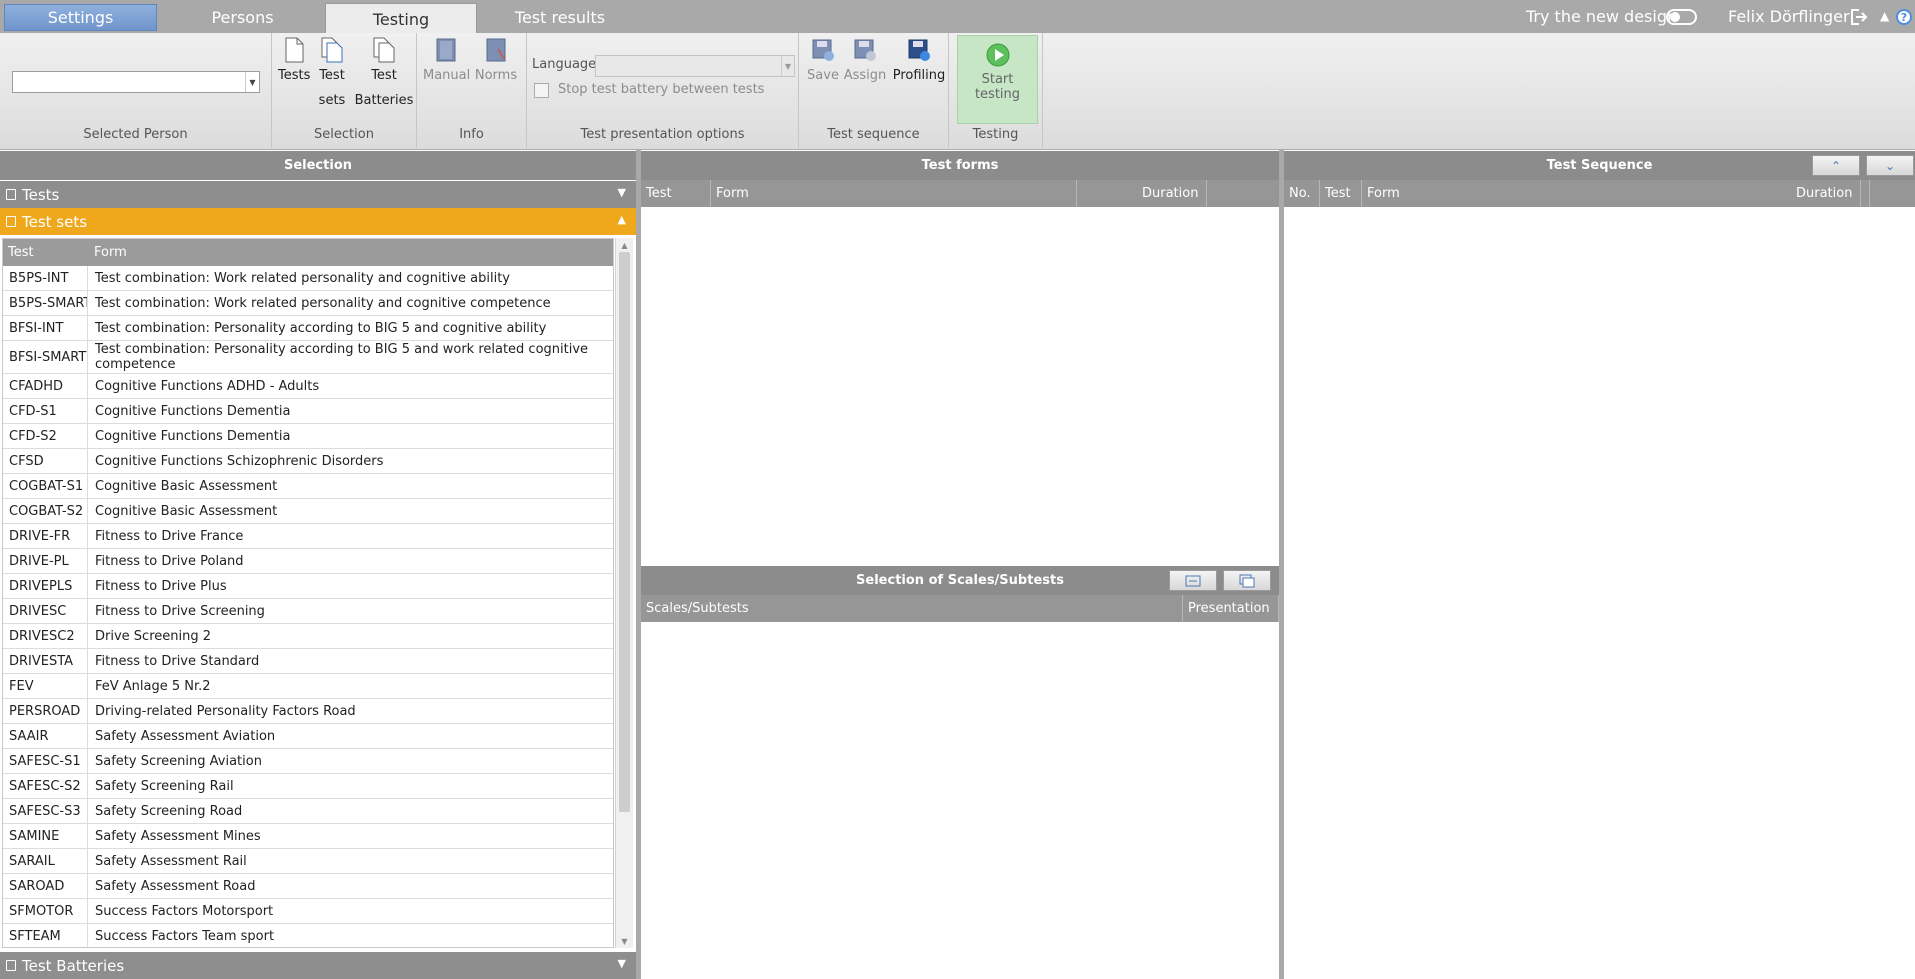 The image size is (1915, 979). I want to click on tab-settings: Settings, so click(80, 17).